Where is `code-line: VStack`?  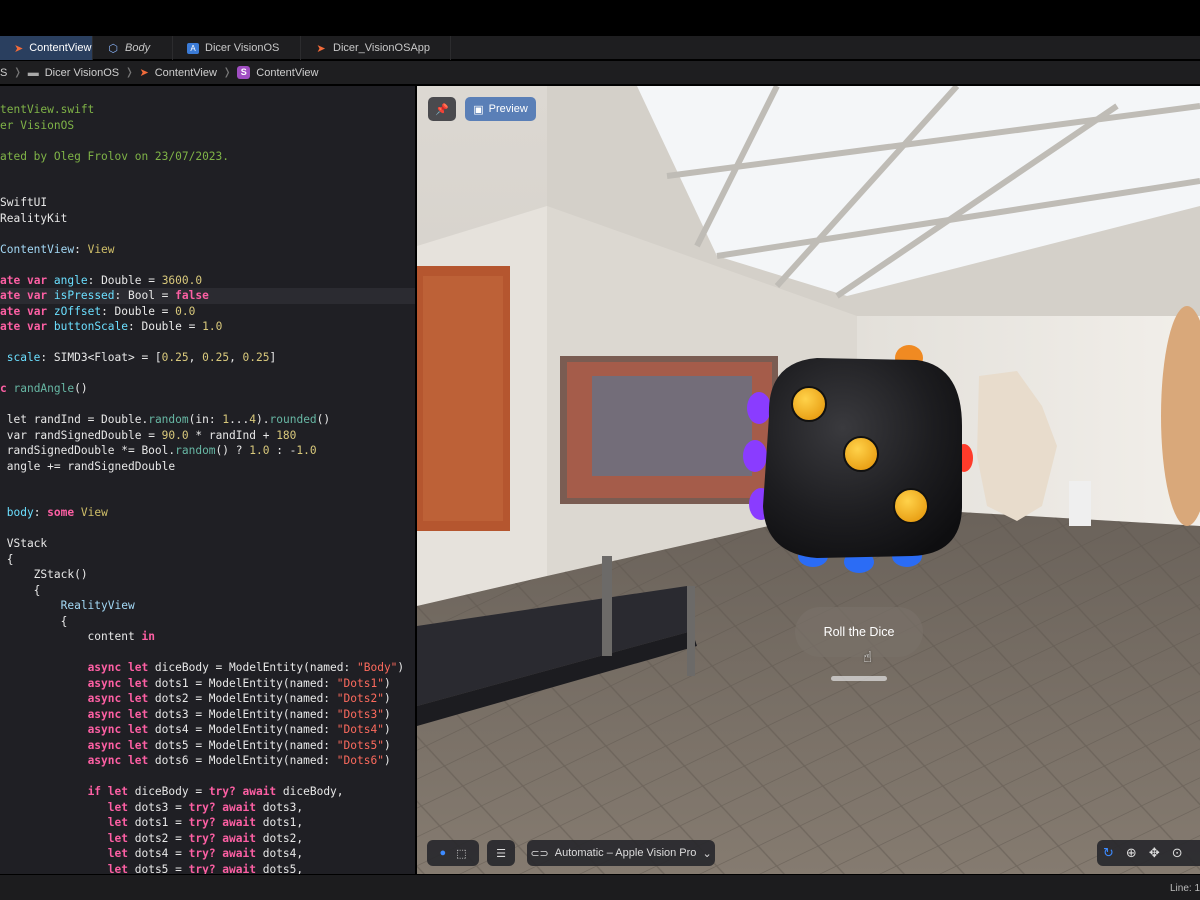 code-line: VStack is located at coordinates (207, 544).